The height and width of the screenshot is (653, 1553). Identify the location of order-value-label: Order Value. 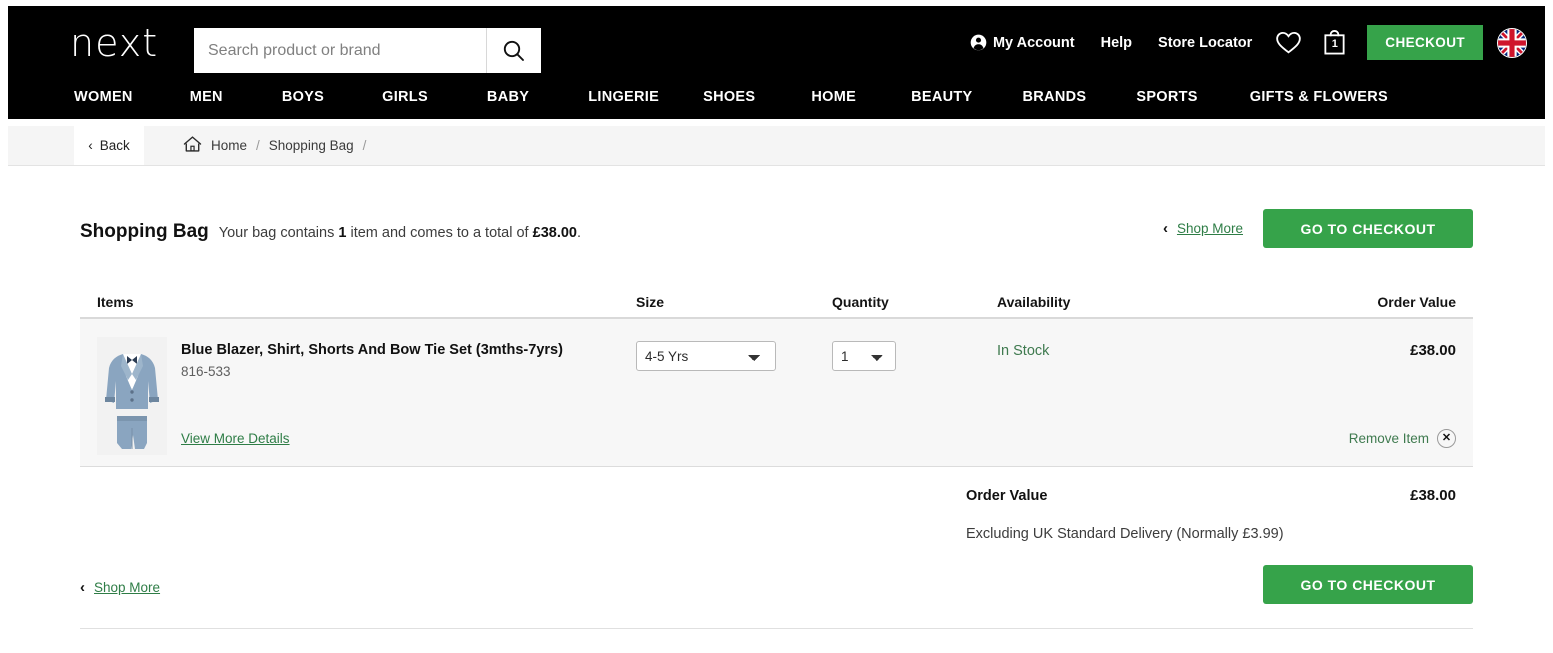
(1007, 496).